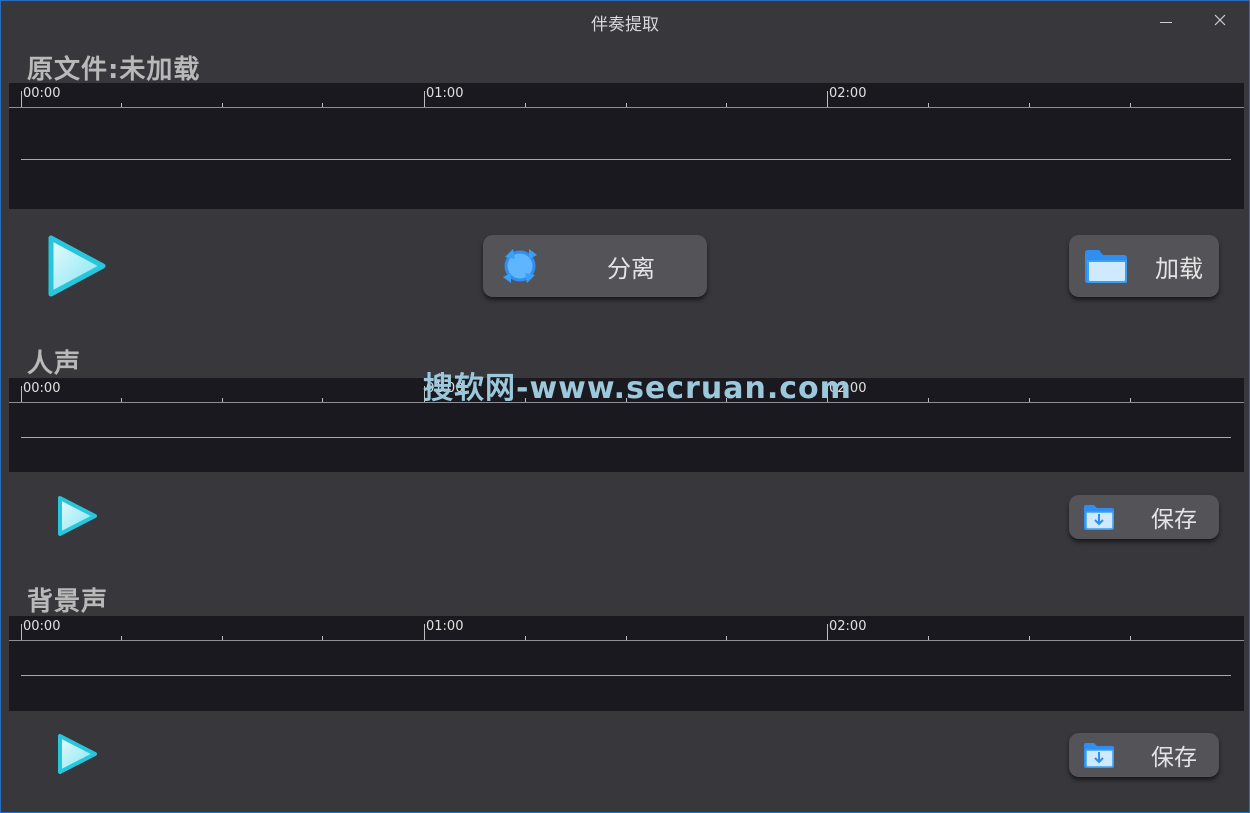 Image resolution: width=1250 pixels, height=813 pixels. I want to click on separate-button: 分离, so click(595, 266).